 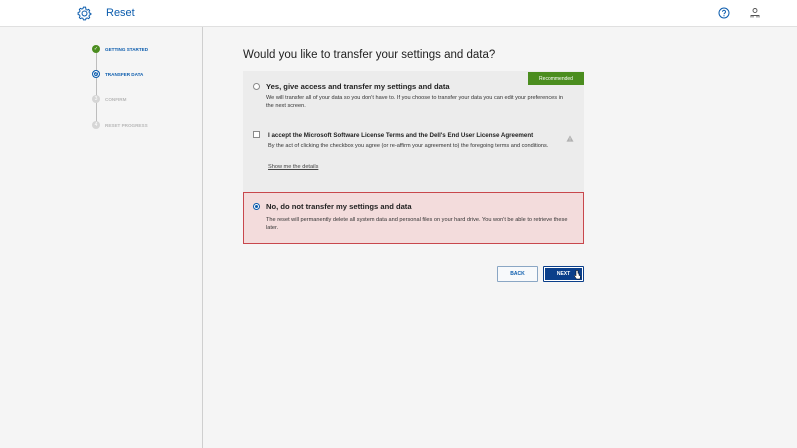 I want to click on step-label: CONFIRM, so click(x=116, y=99).